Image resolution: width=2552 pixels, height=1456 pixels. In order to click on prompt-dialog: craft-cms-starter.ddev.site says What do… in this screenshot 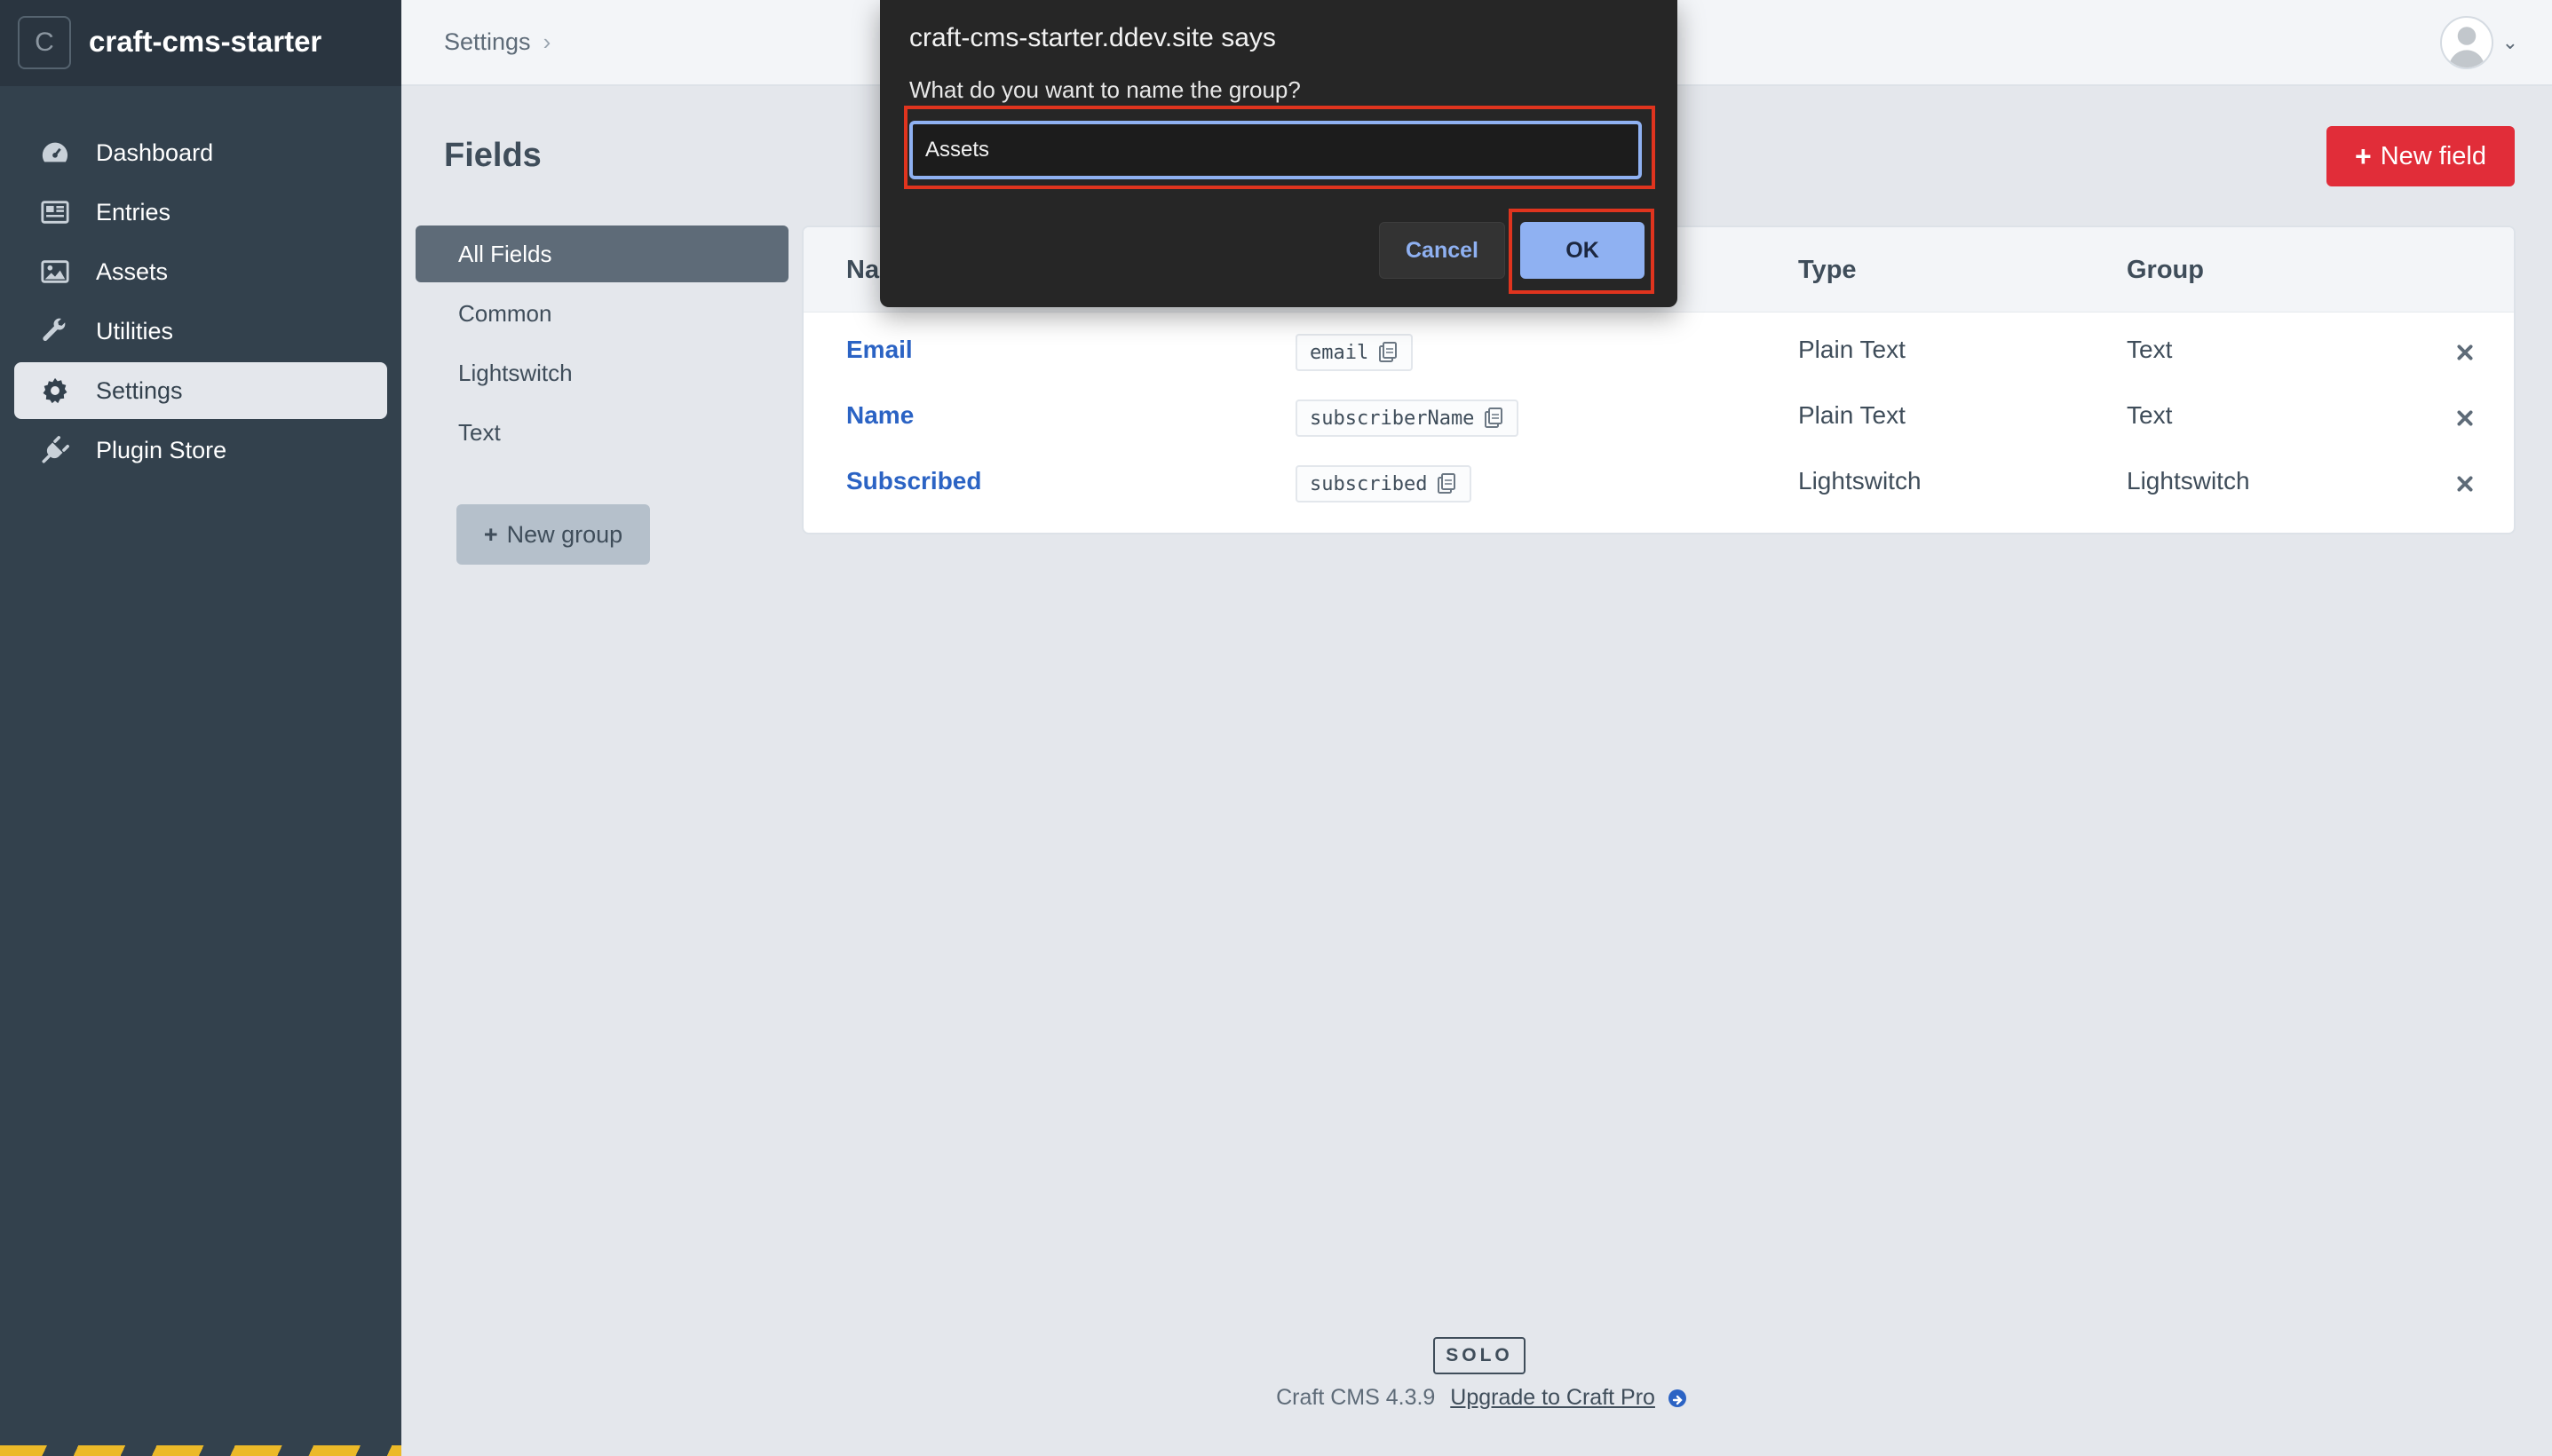, I will do `click(1278, 153)`.